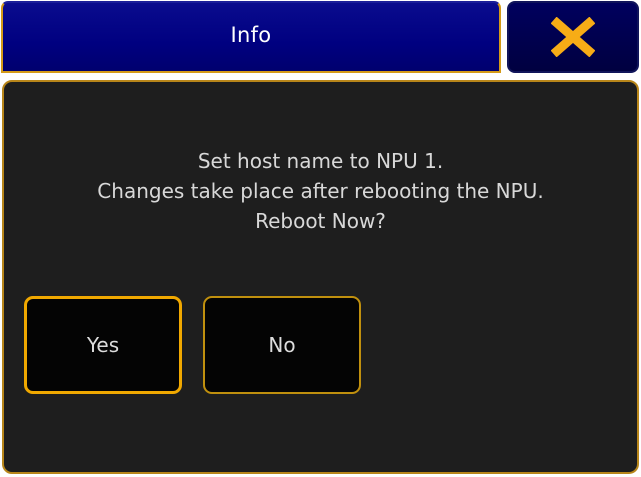 This screenshot has width=641, height=477. What do you see at coordinates (320, 221) in the screenshot?
I see `message-line-3: Reboot Now?` at bounding box center [320, 221].